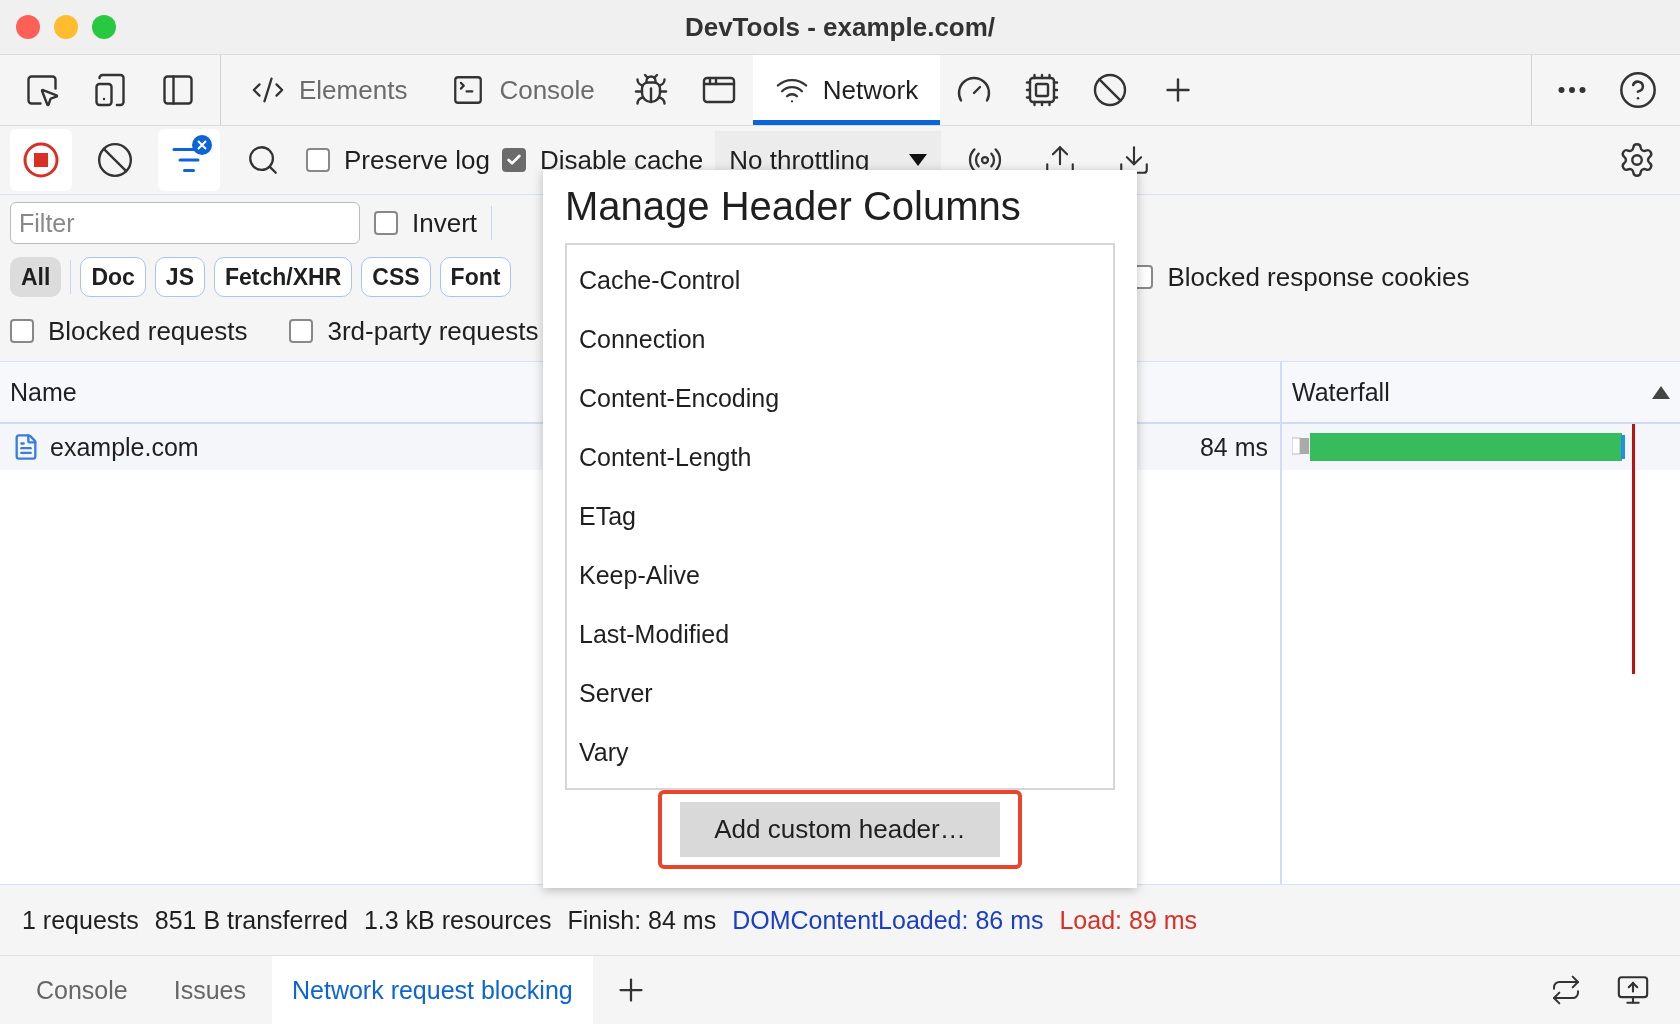  Describe the element at coordinates (840, 693) in the screenshot. I see `list-item: Server` at that location.